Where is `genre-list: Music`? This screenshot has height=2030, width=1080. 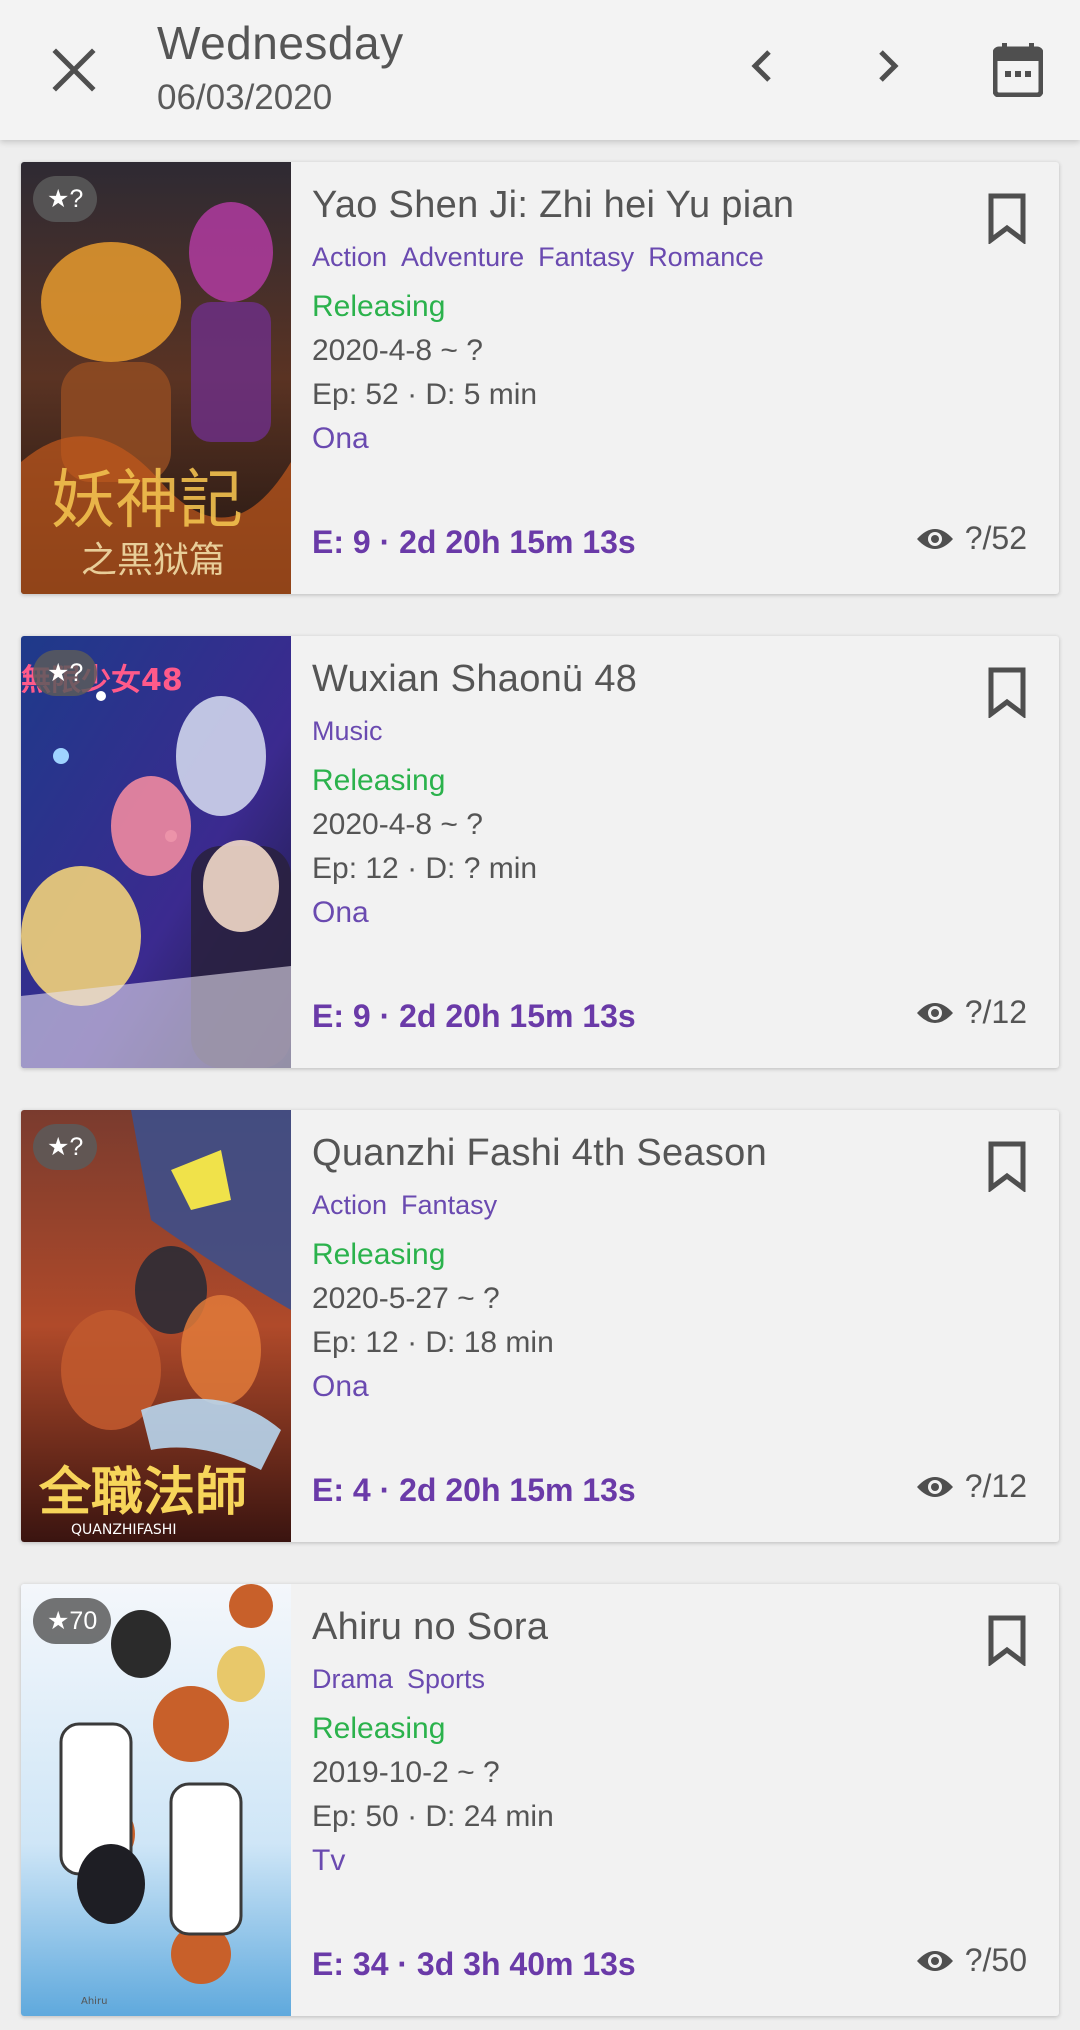
genre-list: Music is located at coordinates (347, 731).